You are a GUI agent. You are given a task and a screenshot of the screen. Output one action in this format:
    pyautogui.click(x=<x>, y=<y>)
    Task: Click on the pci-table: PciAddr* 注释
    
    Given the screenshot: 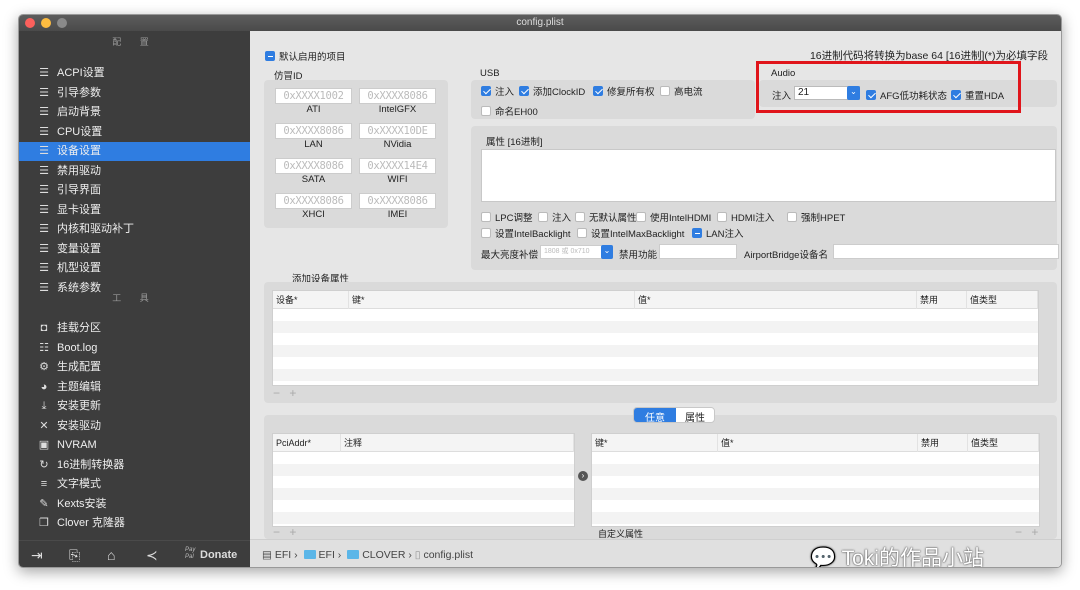 What is the action you would take?
    pyautogui.click(x=423, y=480)
    